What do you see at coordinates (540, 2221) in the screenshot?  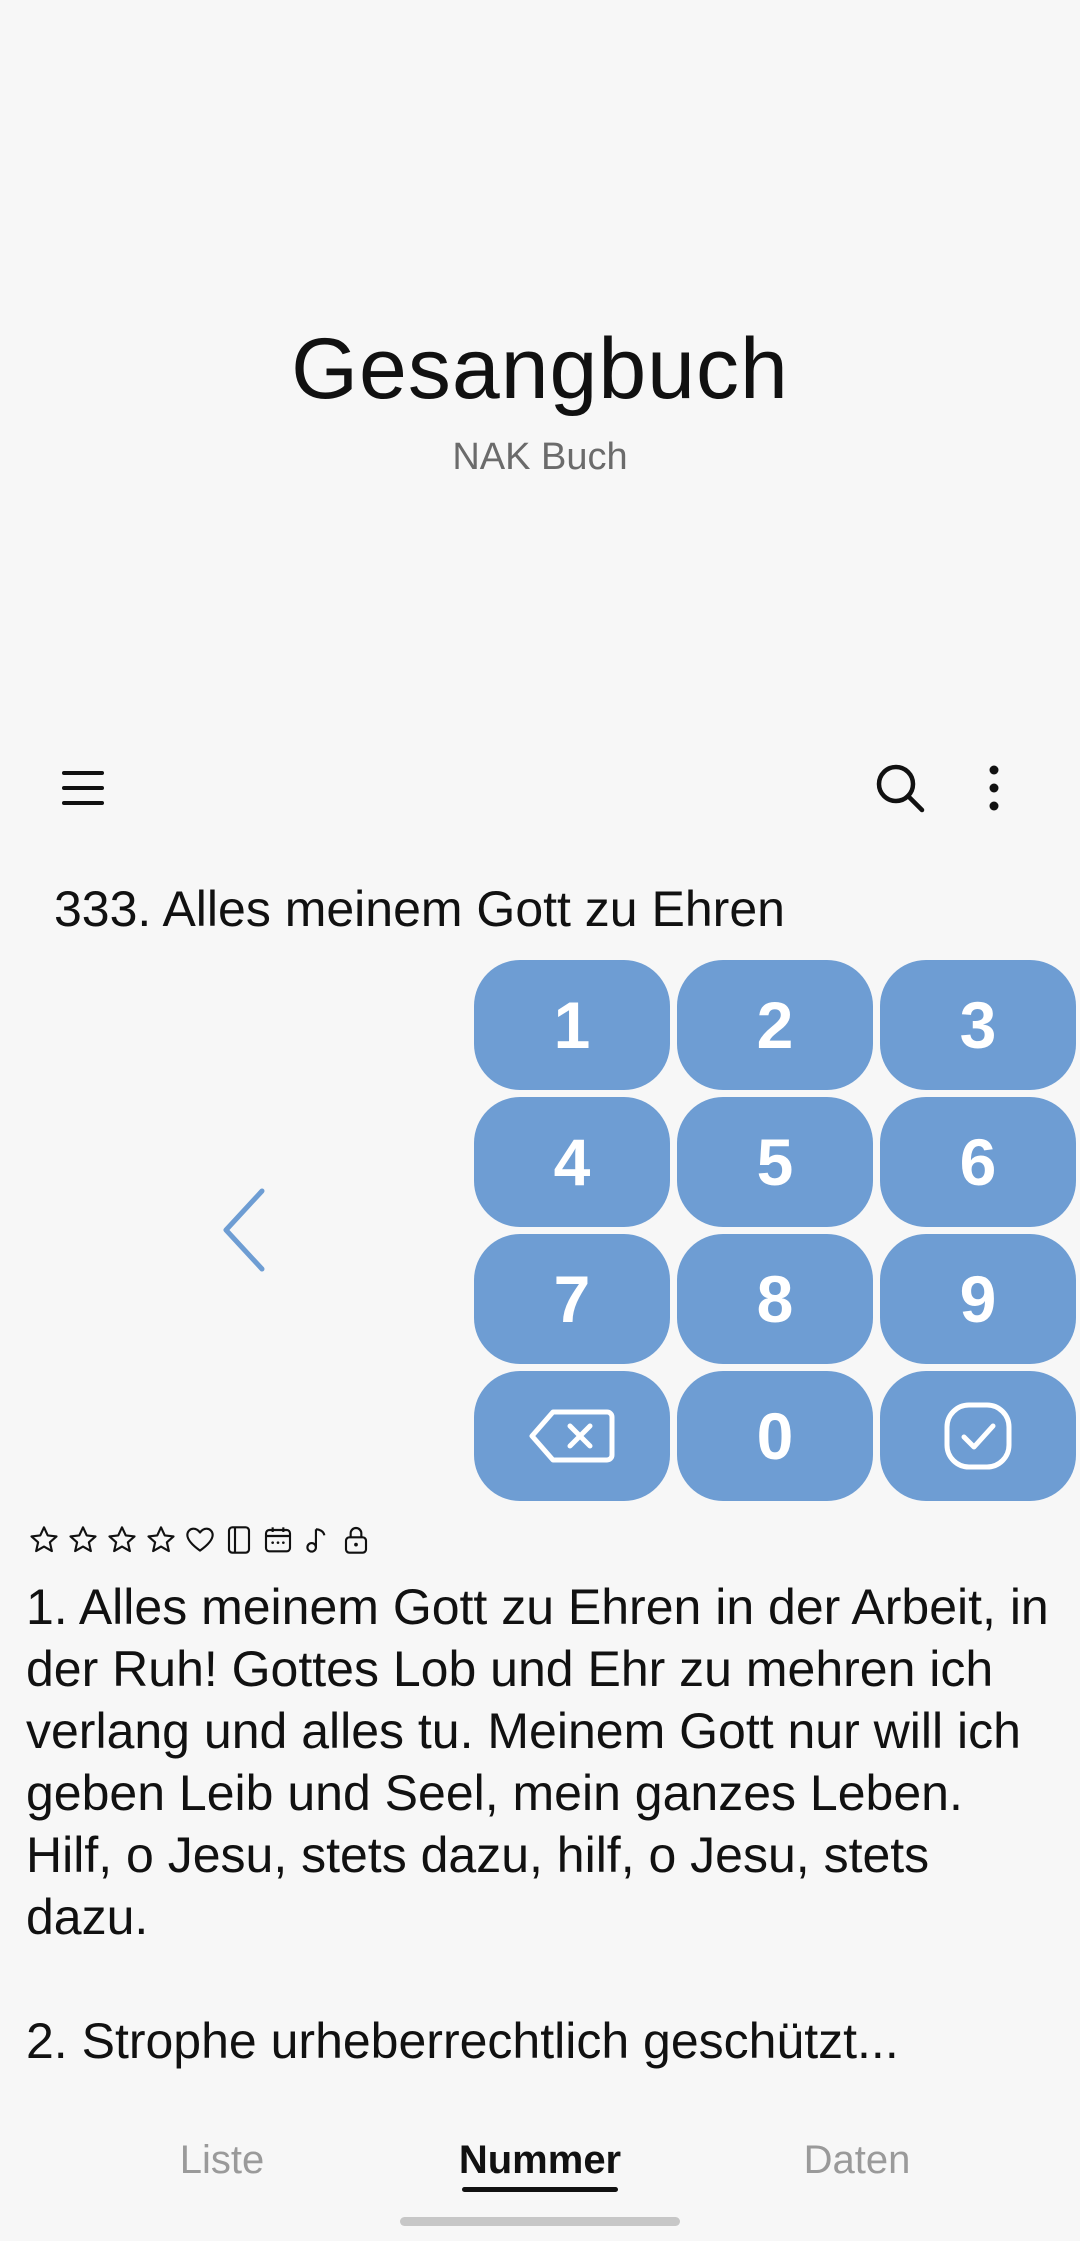 I see `home-indicator` at bounding box center [540, 2221].